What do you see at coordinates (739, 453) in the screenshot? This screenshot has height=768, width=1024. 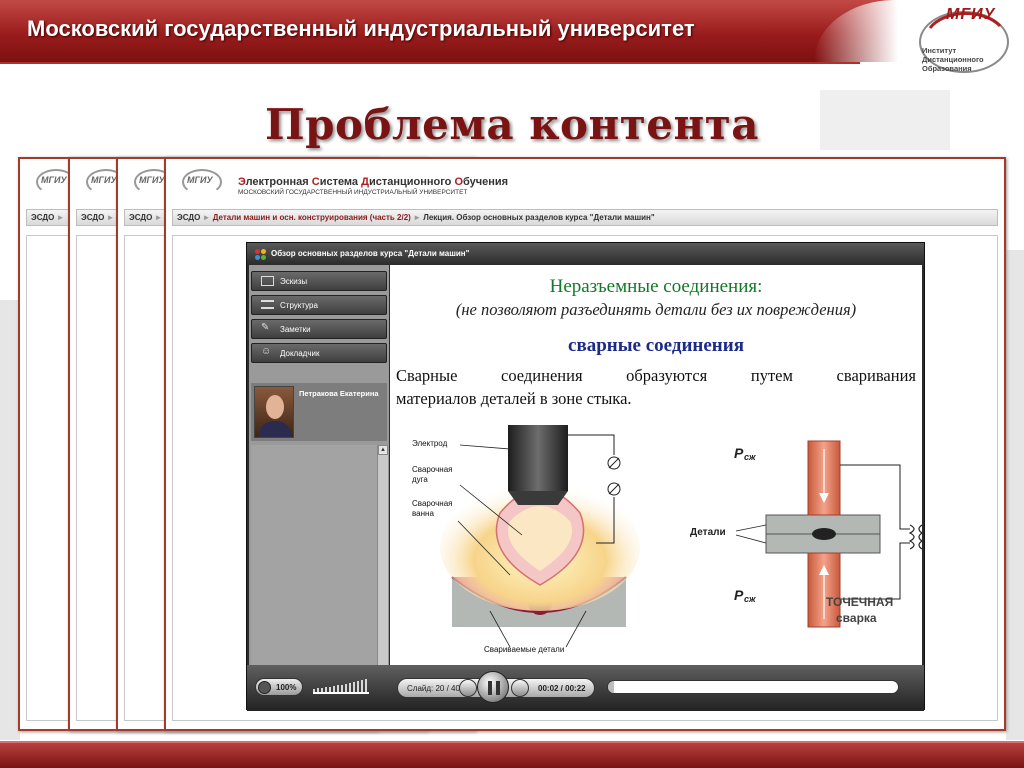 I see `label-force-top: P` at bounding box center [739, 453].